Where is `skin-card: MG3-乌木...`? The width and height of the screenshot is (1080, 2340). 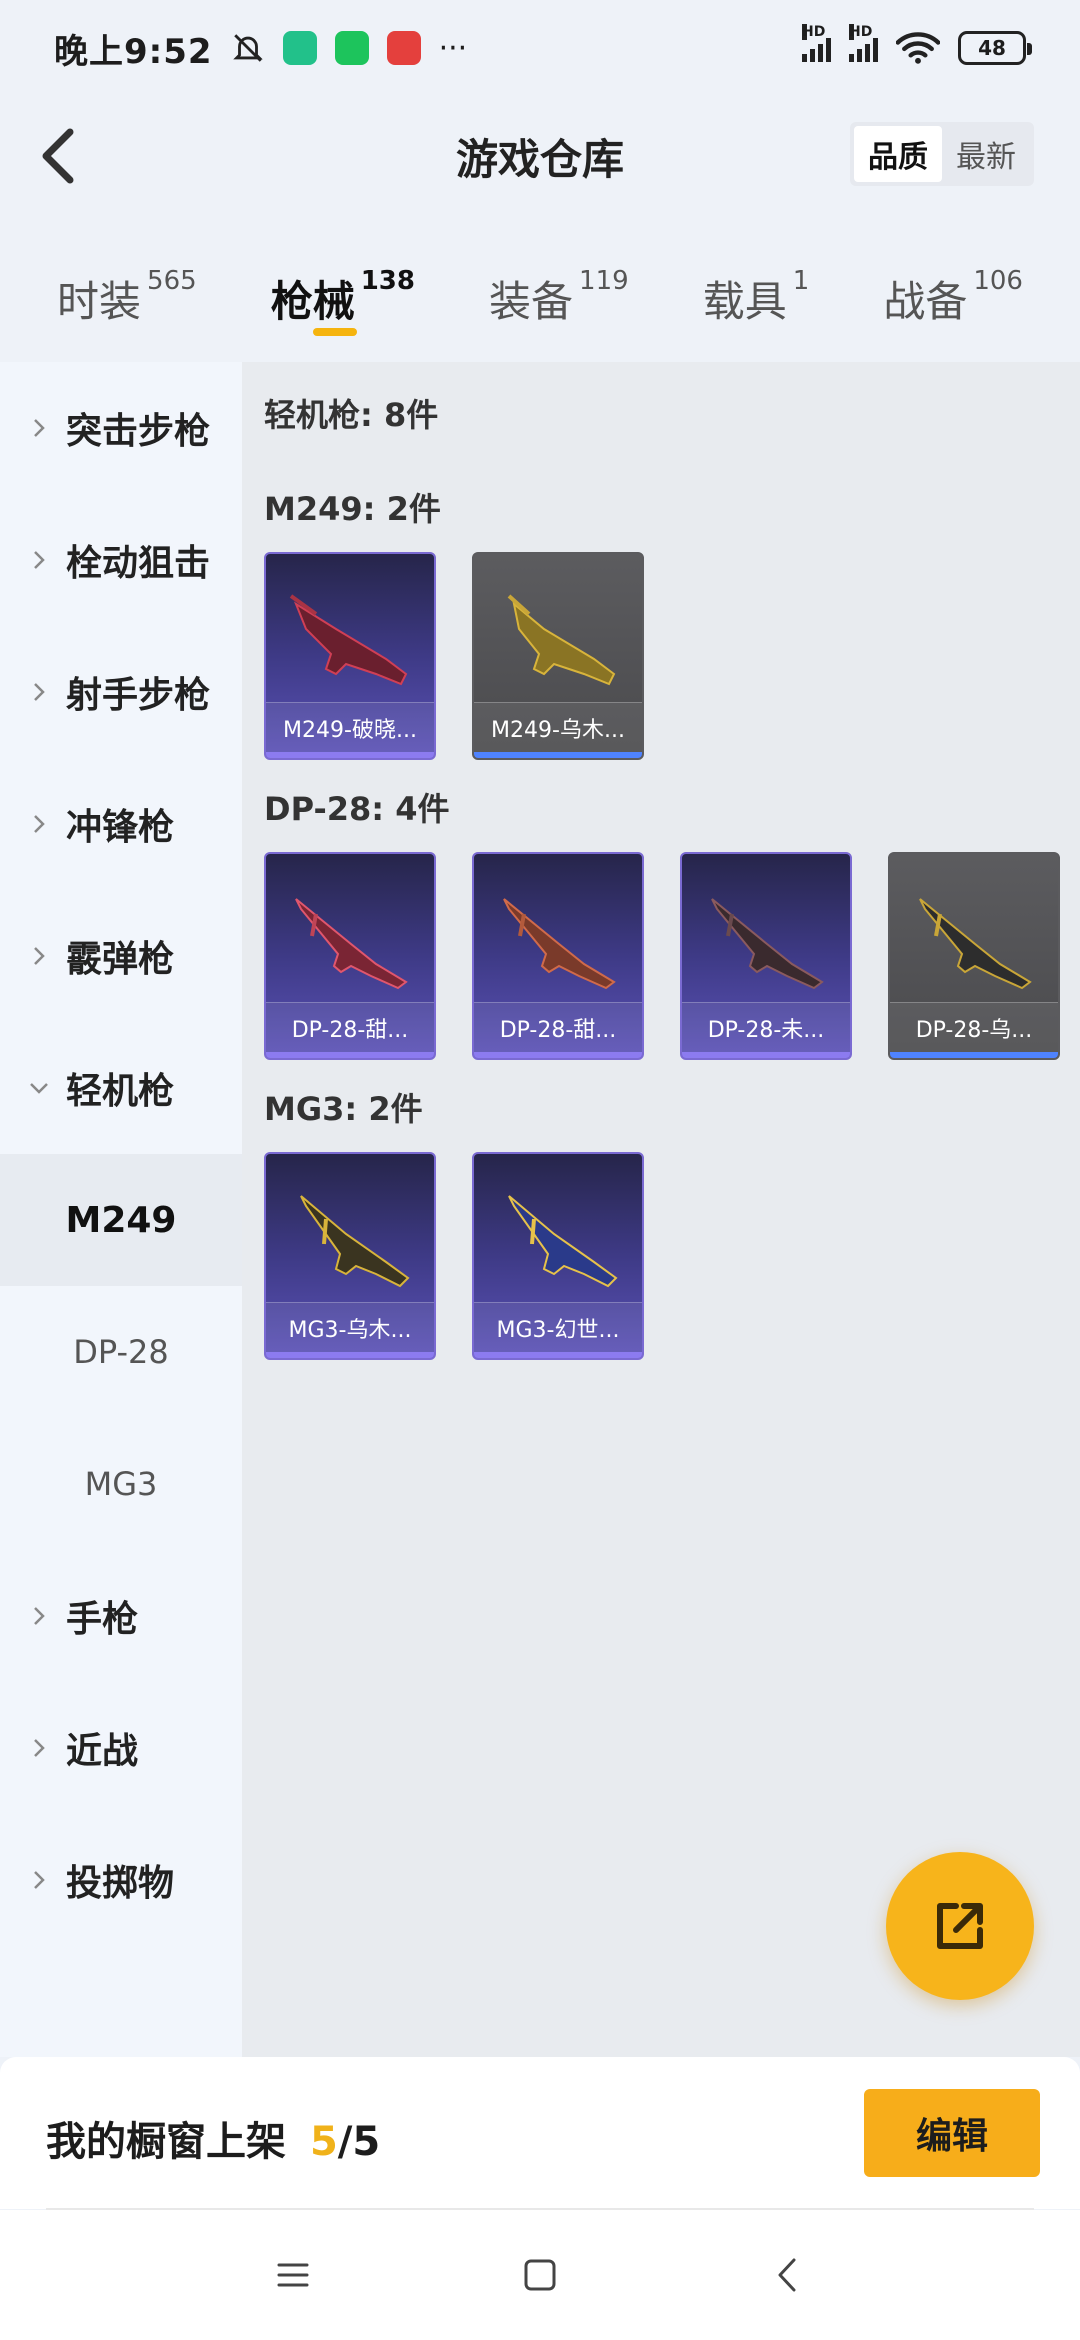
skin-card: MG3-乌木... is located at coordinates (350, 1256).